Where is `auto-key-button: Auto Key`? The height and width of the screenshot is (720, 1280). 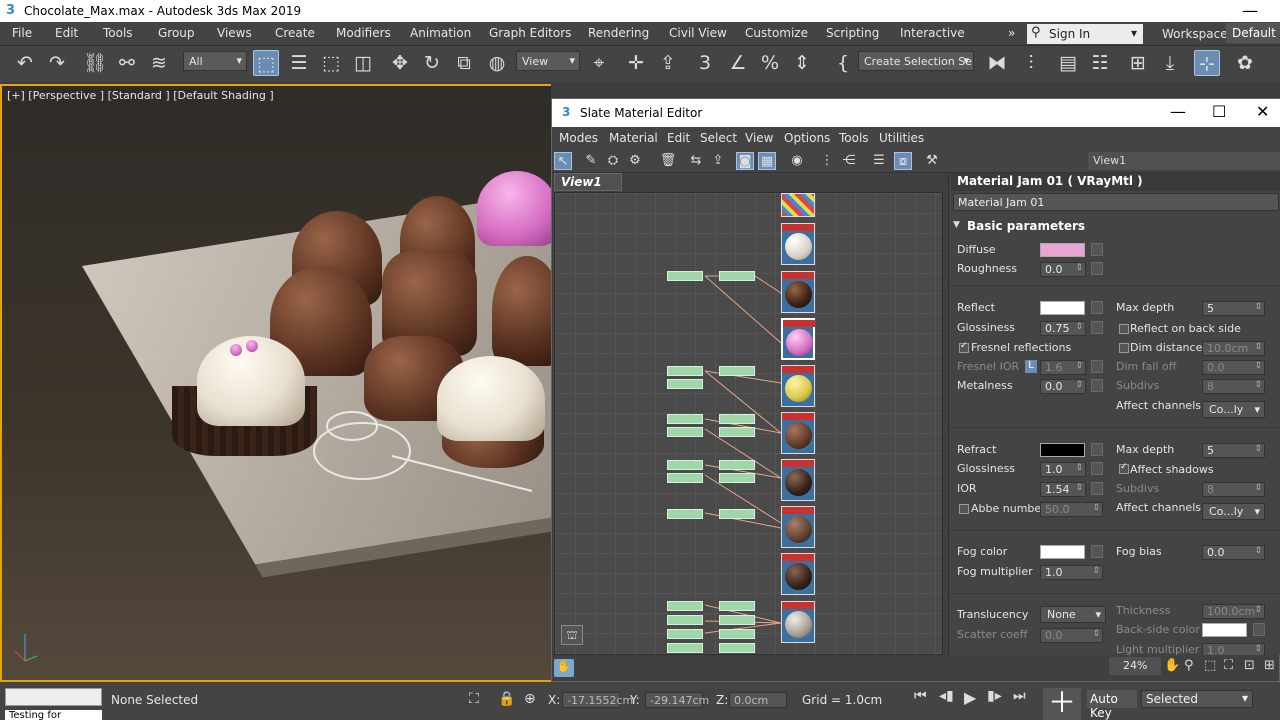 auto-key-button: Auto Key is located at coordinates (1112, 705).